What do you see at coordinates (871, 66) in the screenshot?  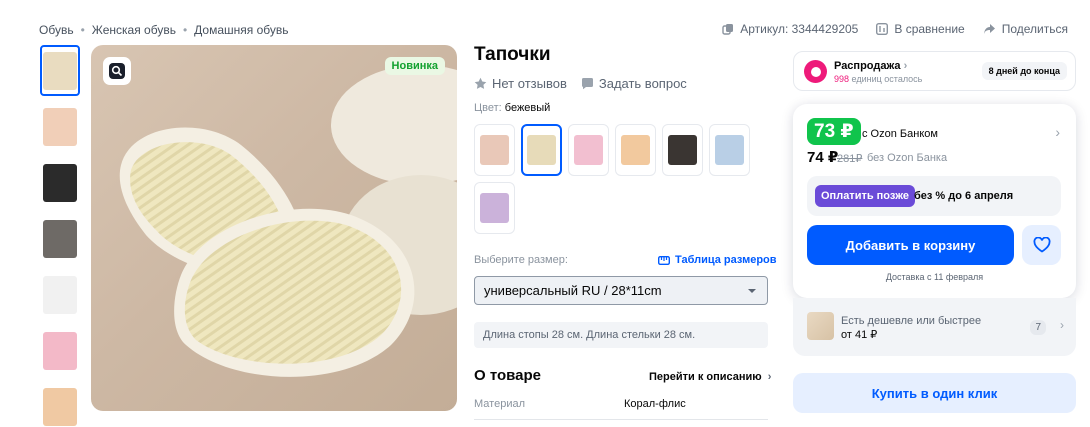 I see `sale-title: Распродажа ›` at bounding box center [871, 66].